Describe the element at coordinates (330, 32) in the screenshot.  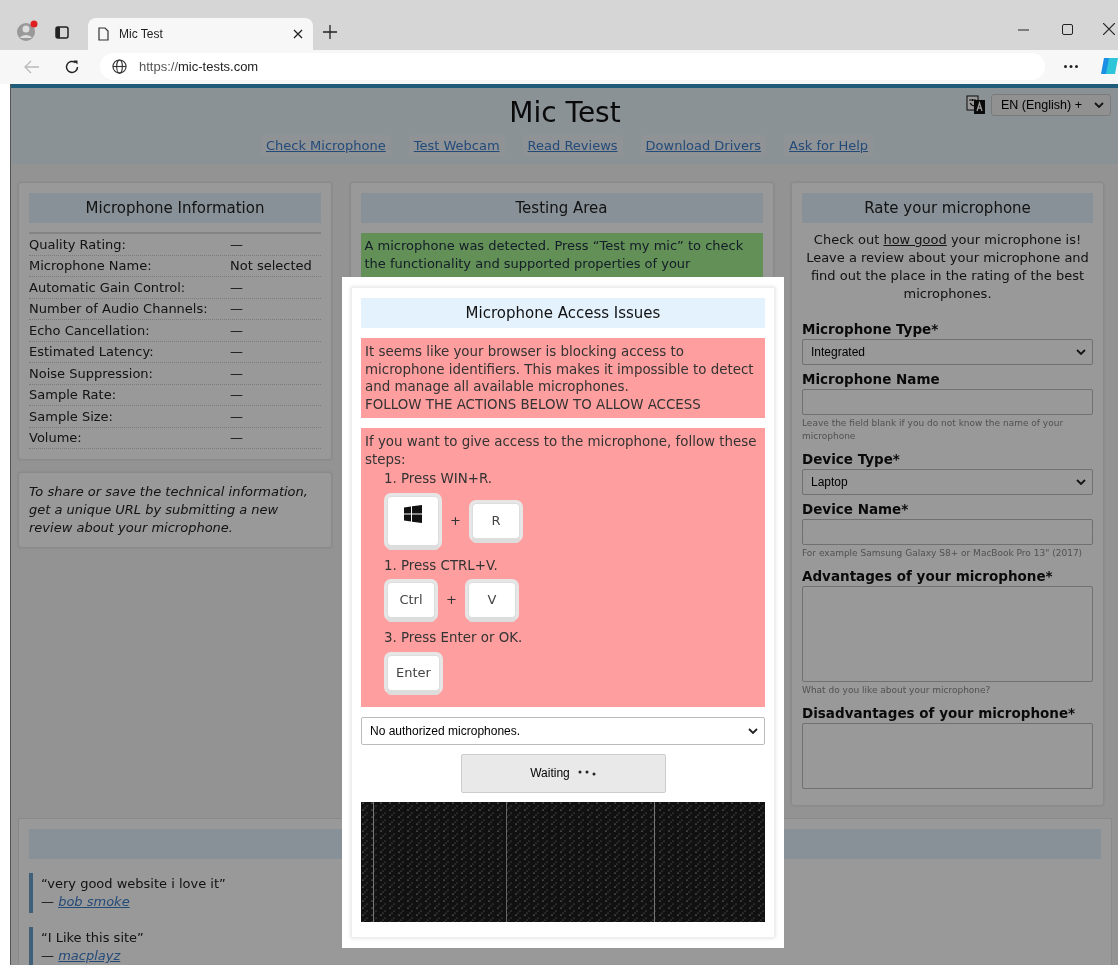
I see `new-tab-icon` at that location.